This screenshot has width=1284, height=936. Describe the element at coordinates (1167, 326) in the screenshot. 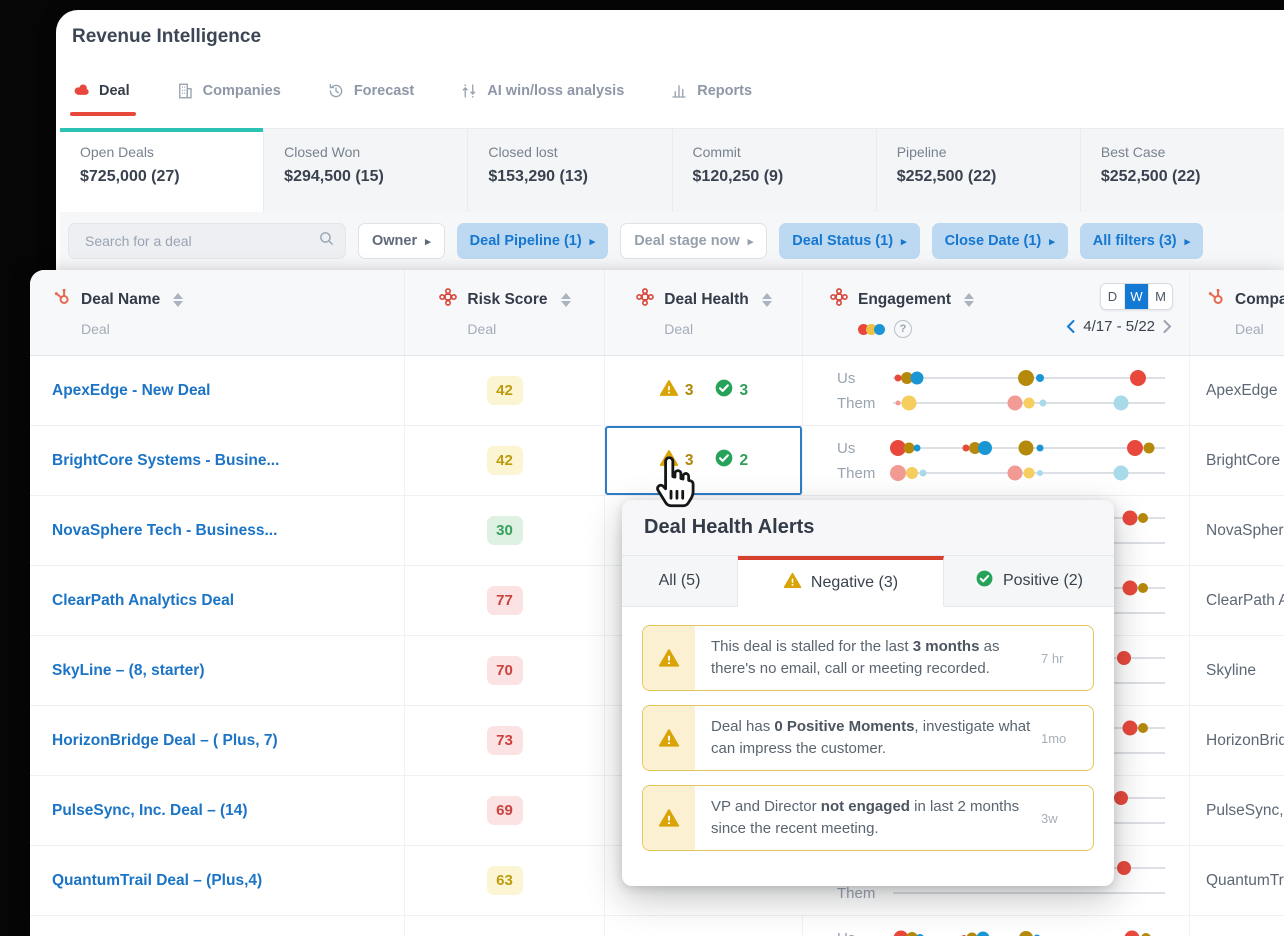

I see `chevron-right-icon` at that location.